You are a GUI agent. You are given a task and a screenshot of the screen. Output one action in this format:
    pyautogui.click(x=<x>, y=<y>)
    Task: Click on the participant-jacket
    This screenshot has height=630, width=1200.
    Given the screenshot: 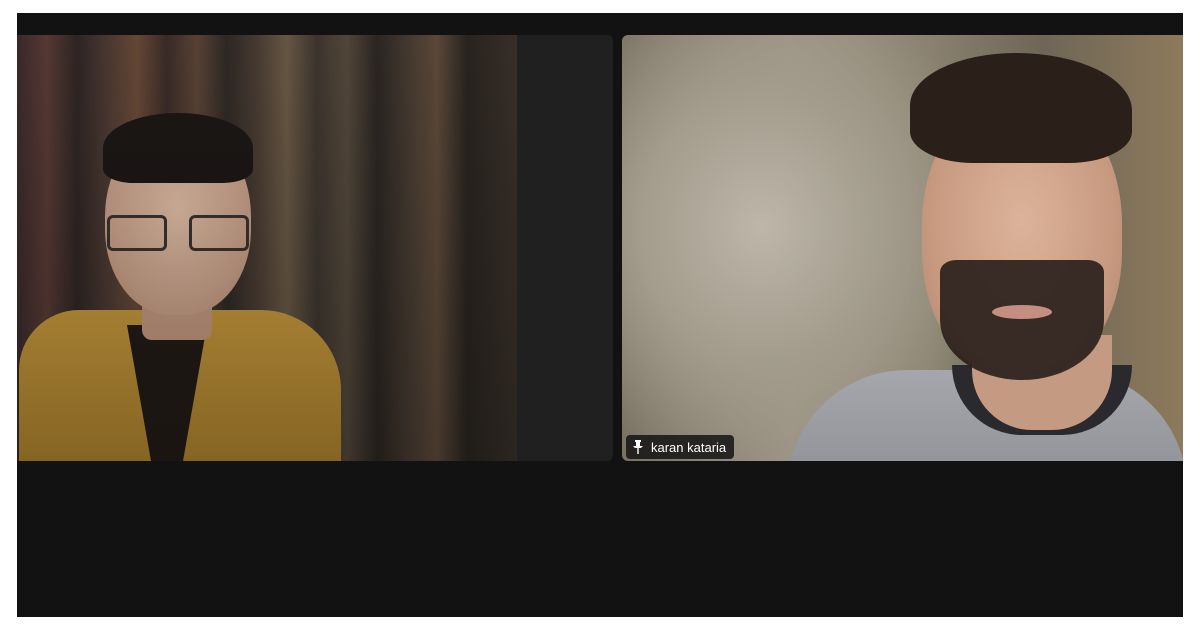 What is the action you would take?
    pyautogui.click(x=180, y=385)
    